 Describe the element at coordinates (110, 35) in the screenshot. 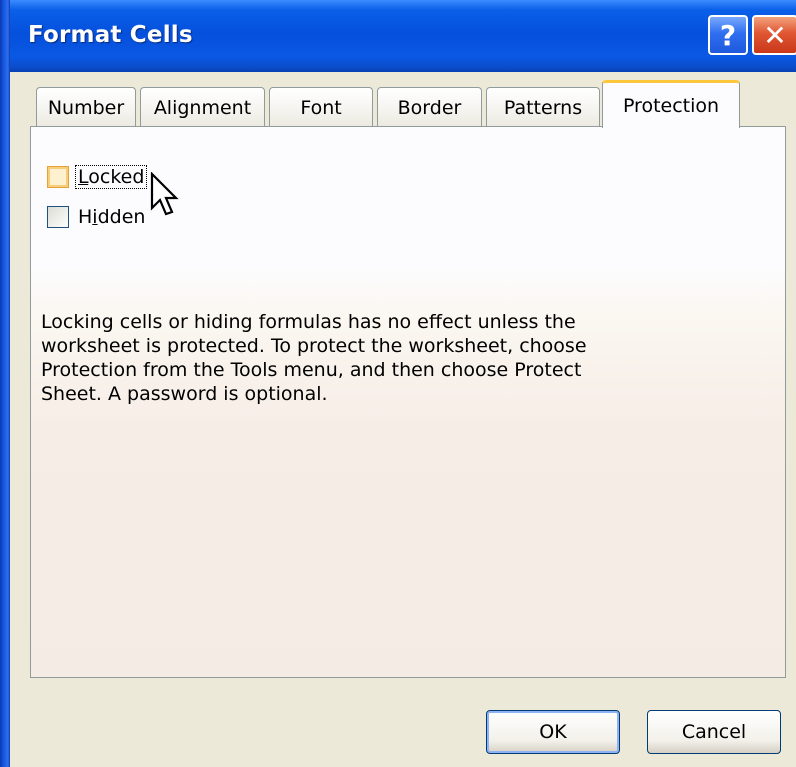

I see `window-title: Format Cells` at that location.